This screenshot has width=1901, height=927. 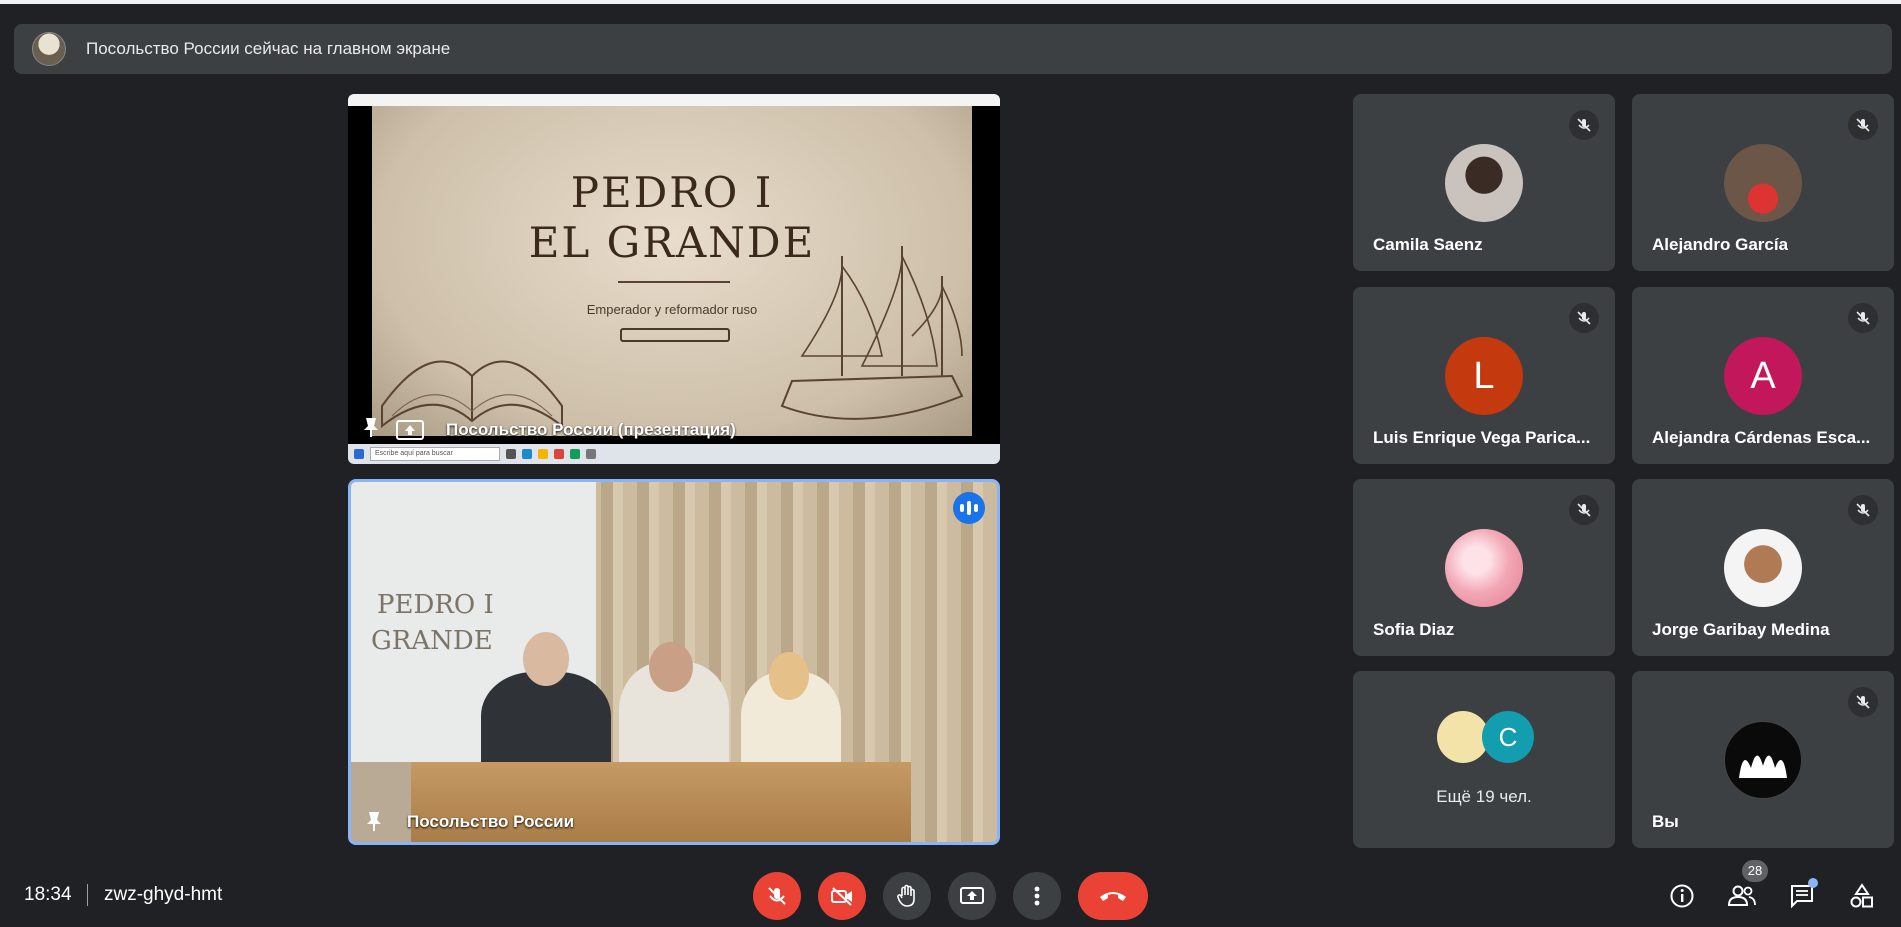 What do you see at coordinates (674, 282) in the screenshot?
I see `slide-divider` at bounding box center [674, 282].